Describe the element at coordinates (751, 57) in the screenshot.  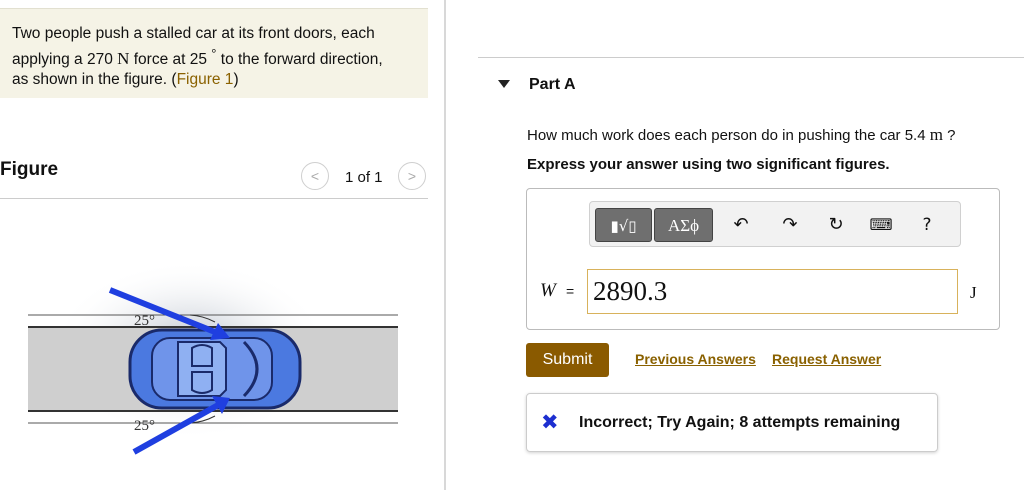
I see `part-divider` at that location.